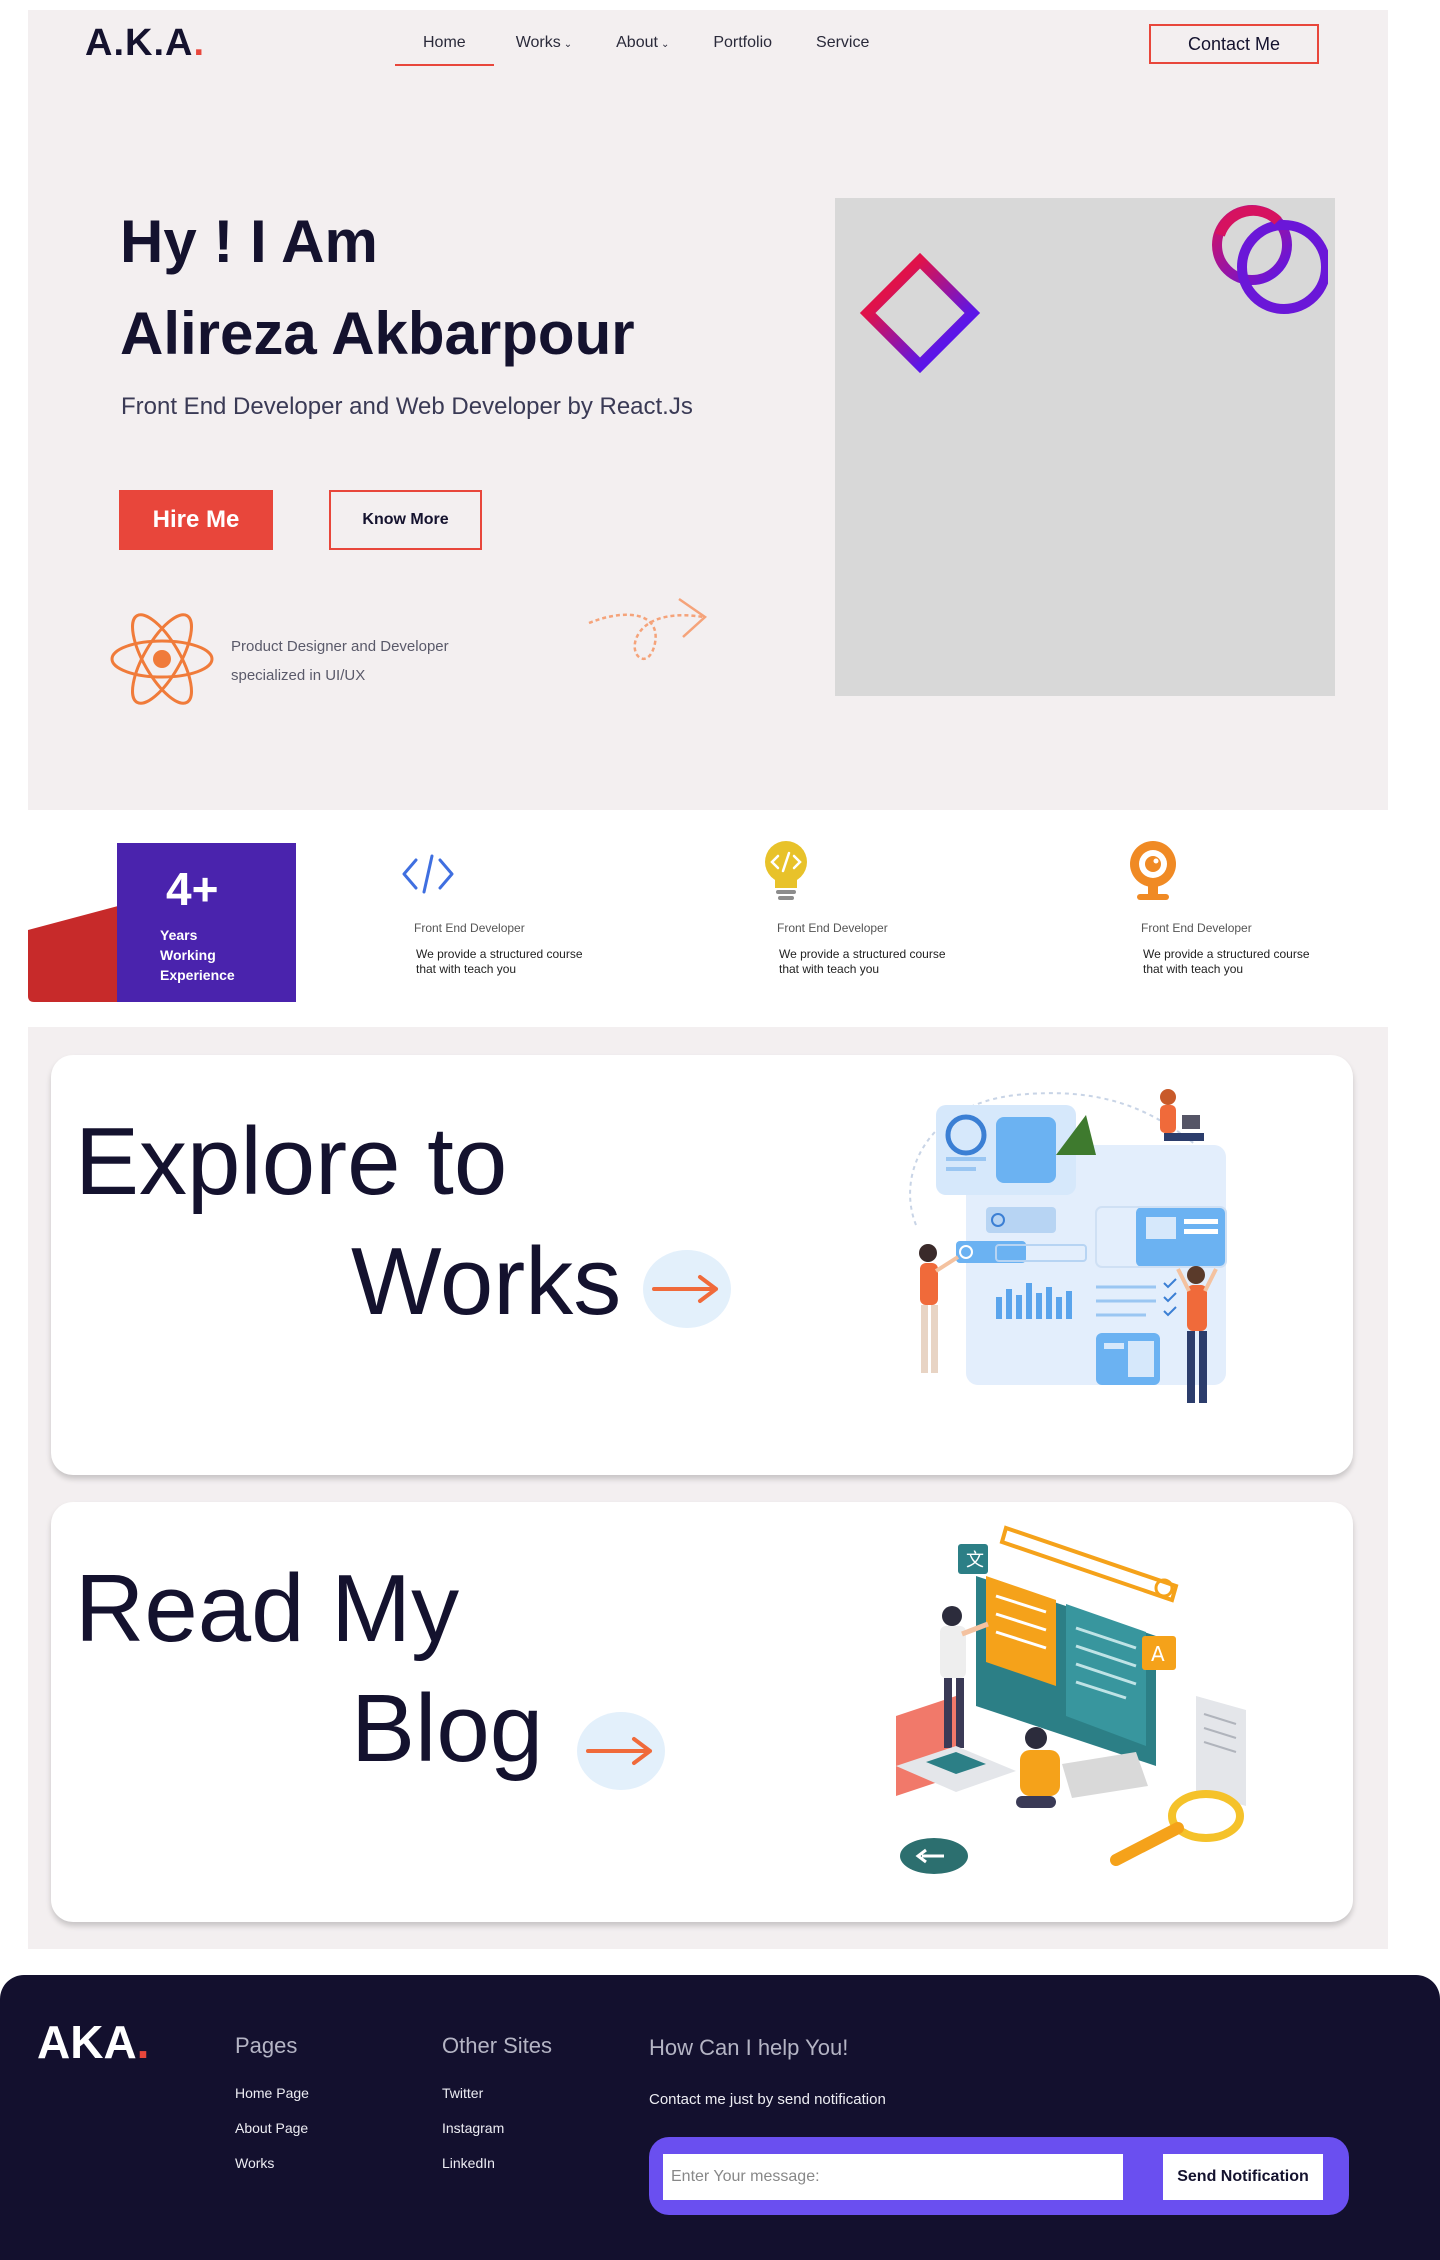 The height and width of the screenshot is (2260, 1440). Describe the element at coordinates (1237, 871) in the screenshot. I see `webcam-icon` at that location.